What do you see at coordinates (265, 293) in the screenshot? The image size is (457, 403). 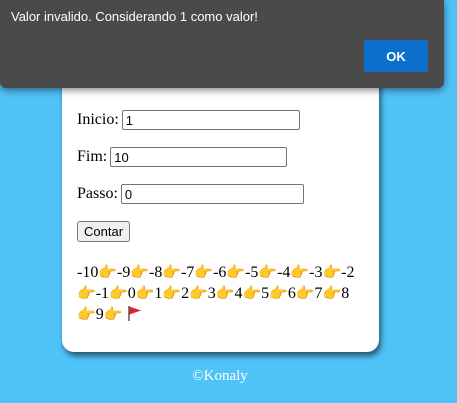 I see `count-number: 5` at bounding box center [265, 293].